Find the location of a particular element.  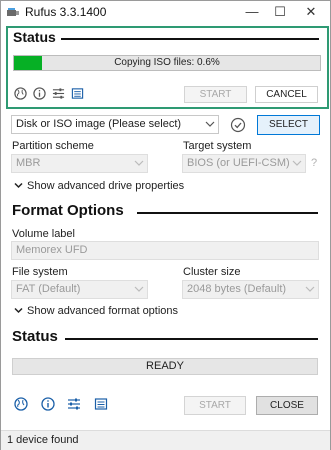

help-icon: ? is located at coordinates (314, 163).